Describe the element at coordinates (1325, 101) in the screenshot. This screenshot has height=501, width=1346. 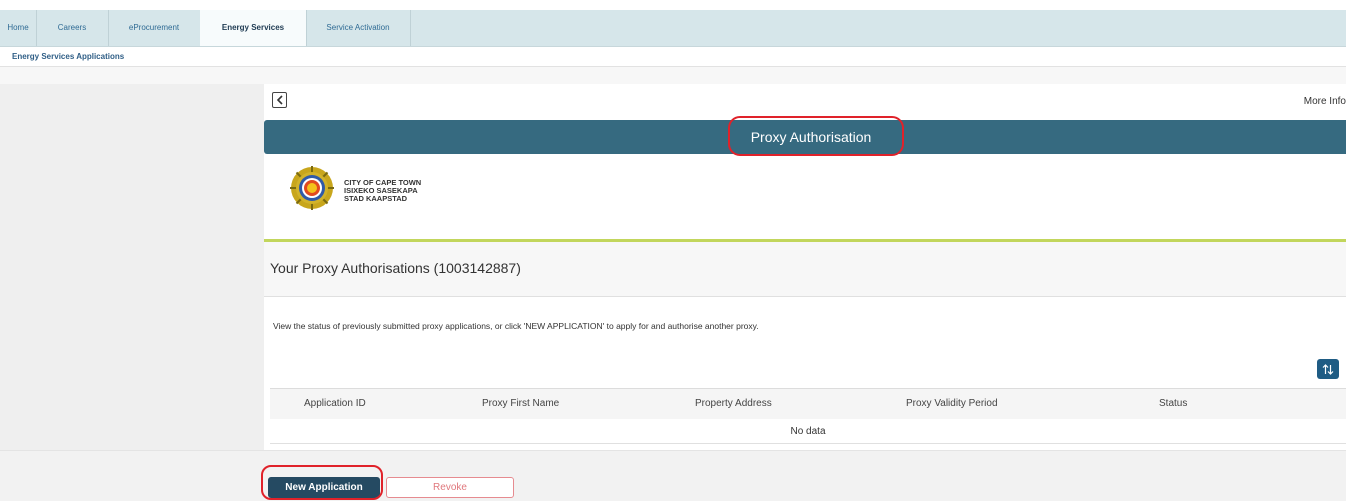
I see `more-info-link: More Info` at that location.